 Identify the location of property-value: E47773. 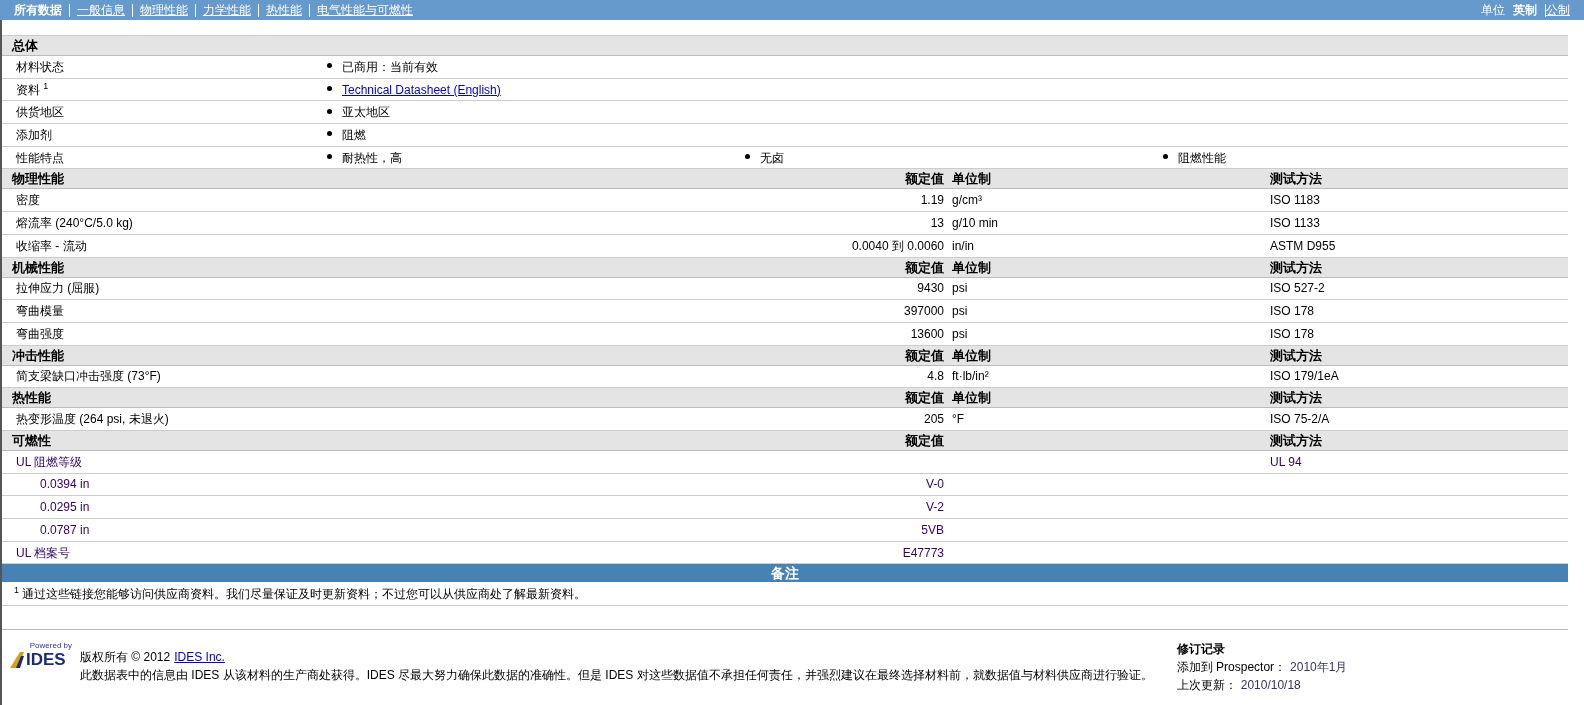
(923, 552).